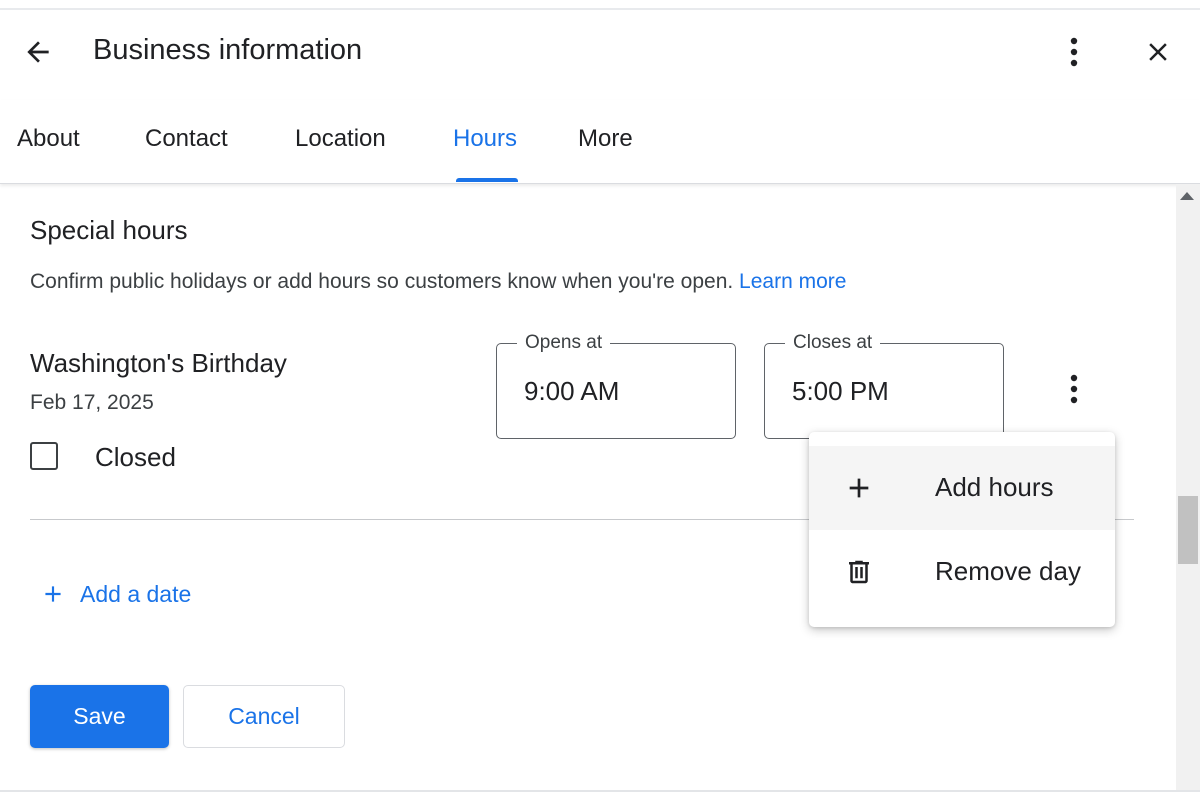 This screenshot has height=800, width=1200. I want to click on special-day-name: Washington's Birthday, so click(158, 363).